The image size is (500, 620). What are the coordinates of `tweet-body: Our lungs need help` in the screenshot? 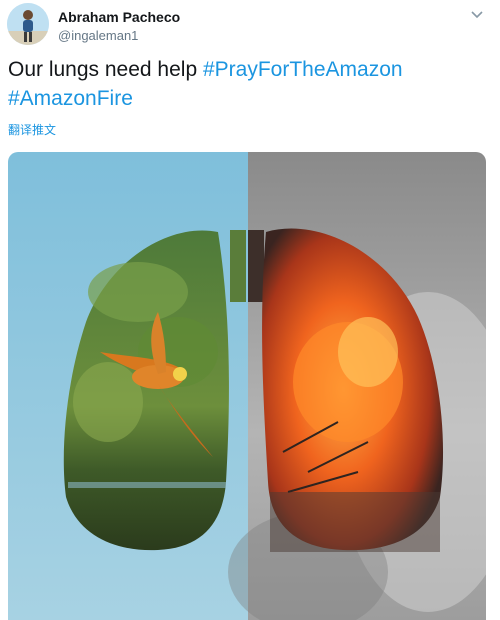 It's located at (103, 69).